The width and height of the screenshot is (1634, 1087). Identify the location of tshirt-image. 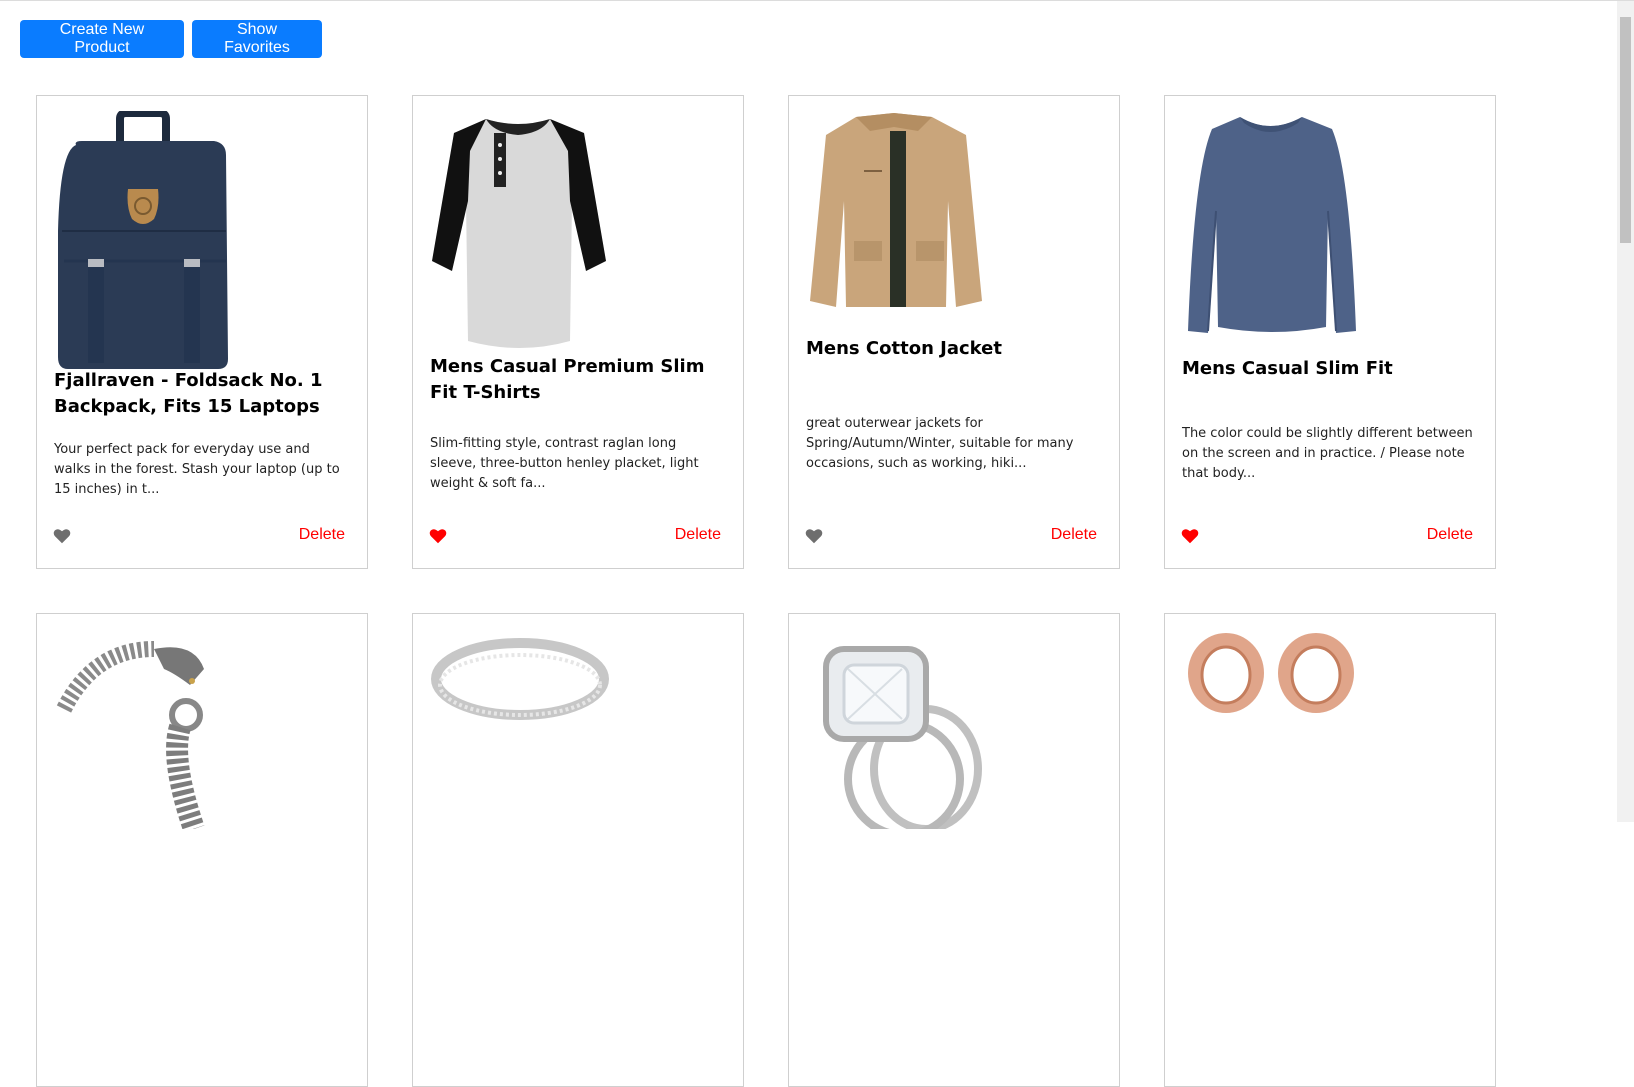
(520, 241).